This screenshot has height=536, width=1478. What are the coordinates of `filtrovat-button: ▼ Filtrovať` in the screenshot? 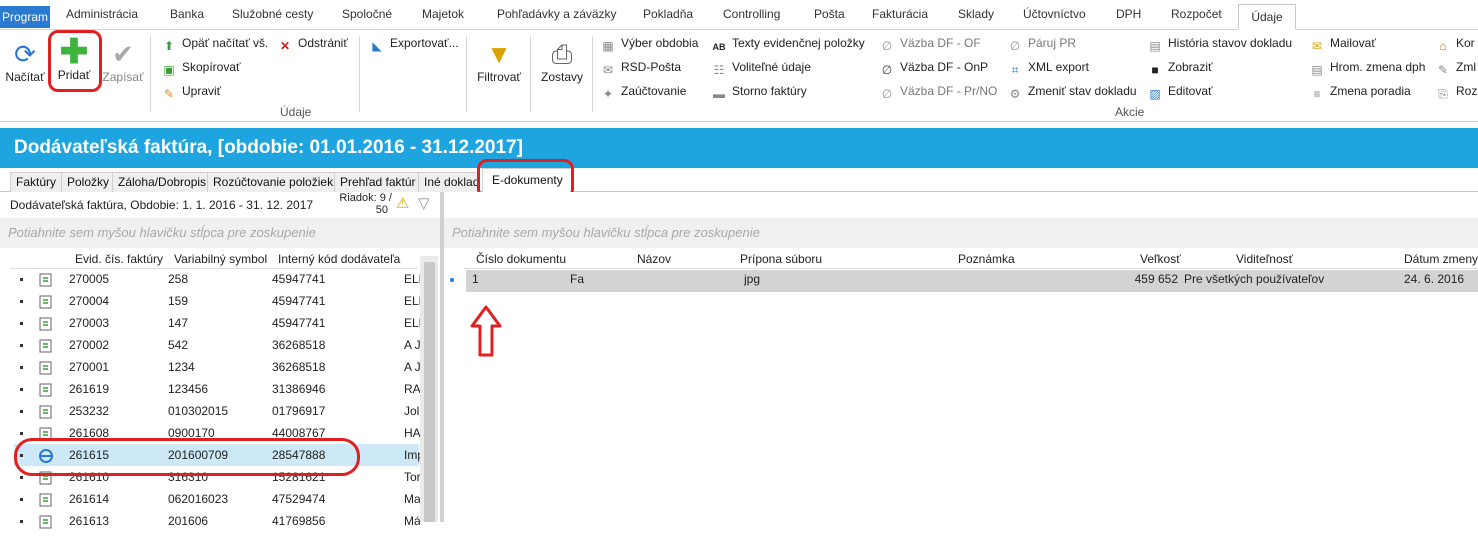 It's located at (499, 61).